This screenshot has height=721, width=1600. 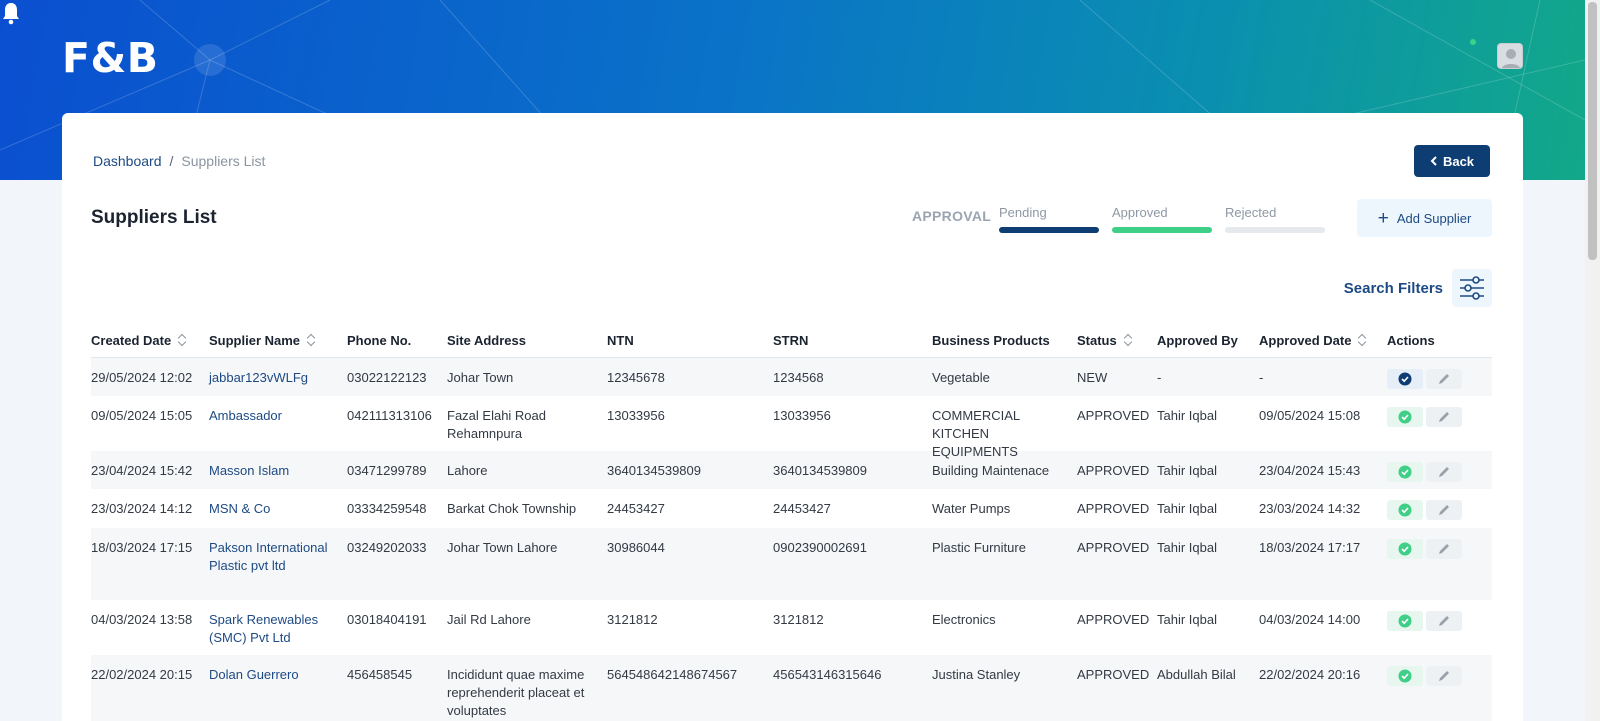 What do you see at coordinates (278, 340) in the screenshot?
I see `col-supplier-name: Supplier Name` at bounding box center [278, 340].